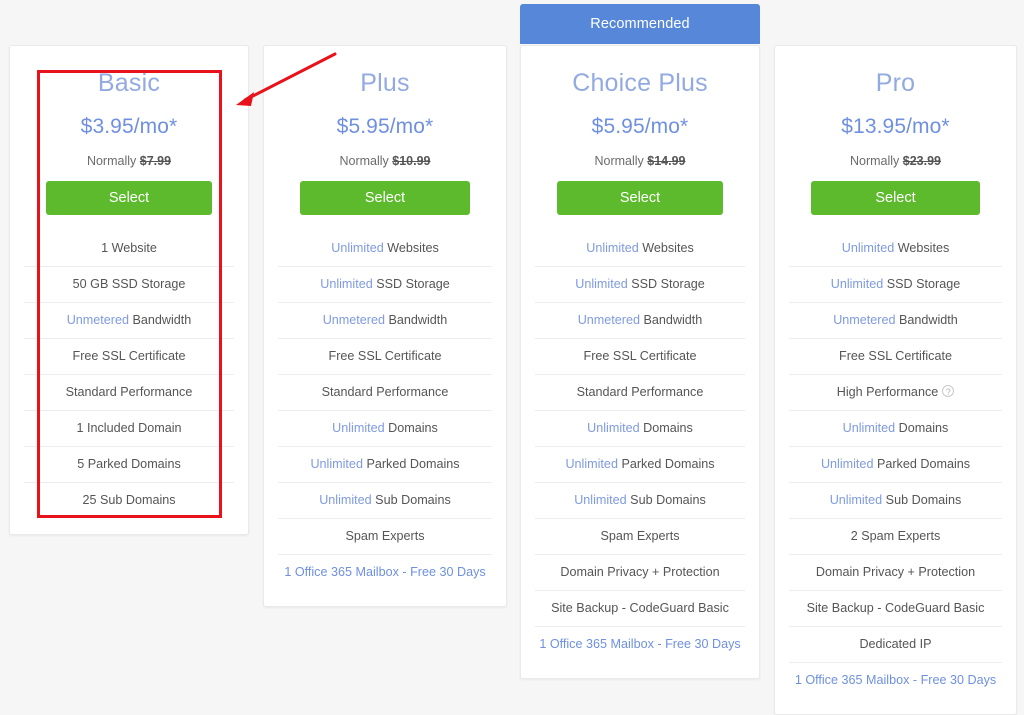  I want to click on recommended-badge: Recommended, so click(640, 24).